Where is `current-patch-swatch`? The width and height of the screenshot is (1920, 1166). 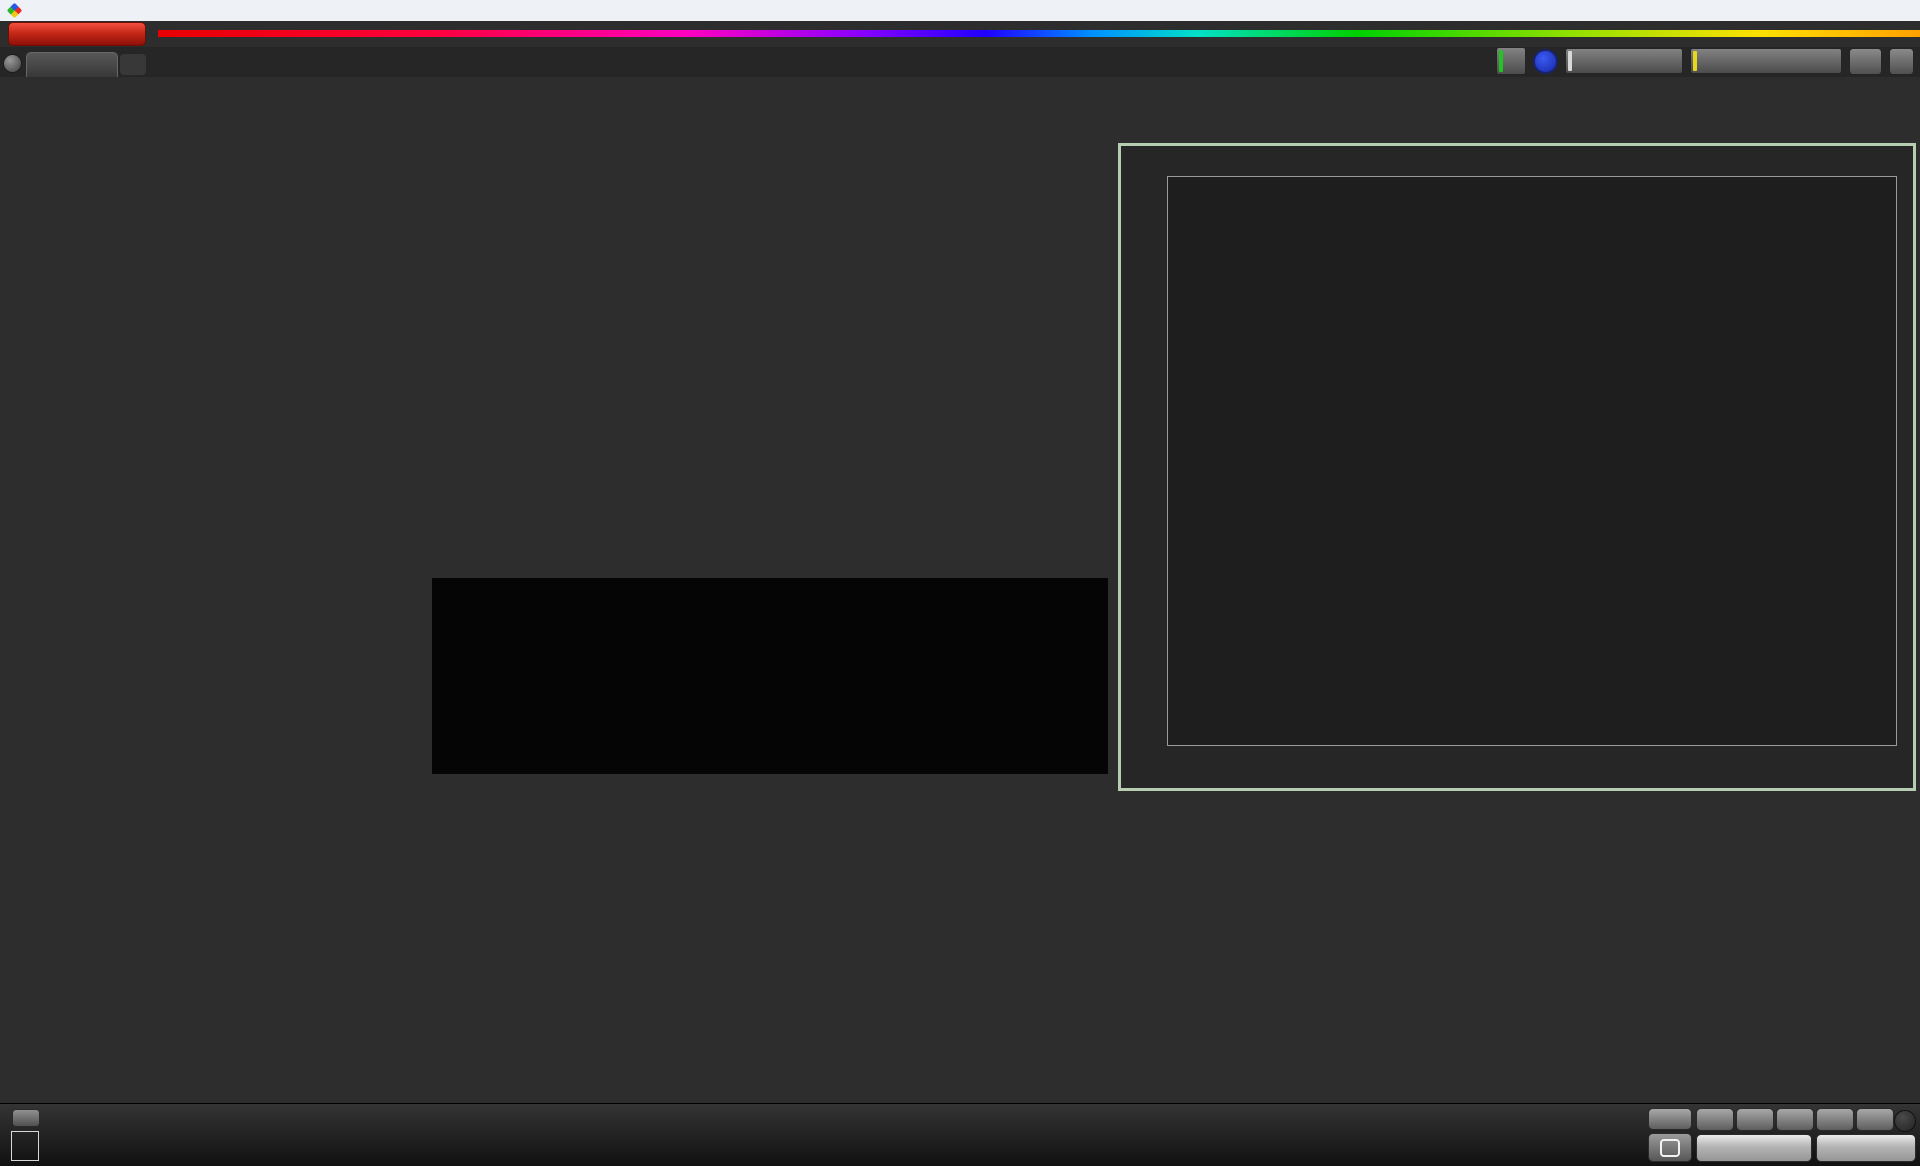
current-patch-swatch is located at coordinates (25, 1146).